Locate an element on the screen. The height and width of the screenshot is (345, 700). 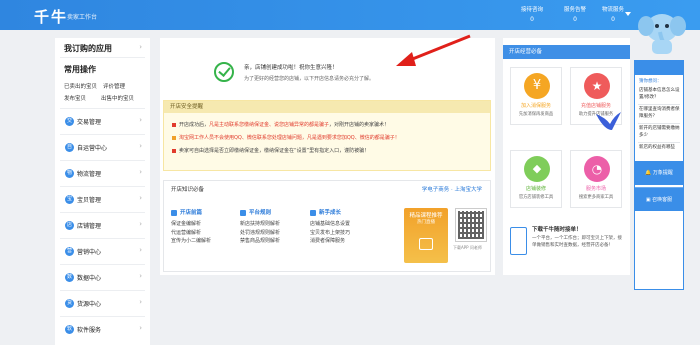
sidebar-item-shop: 店 店铺管理 › is located at coordinates (102, 226).